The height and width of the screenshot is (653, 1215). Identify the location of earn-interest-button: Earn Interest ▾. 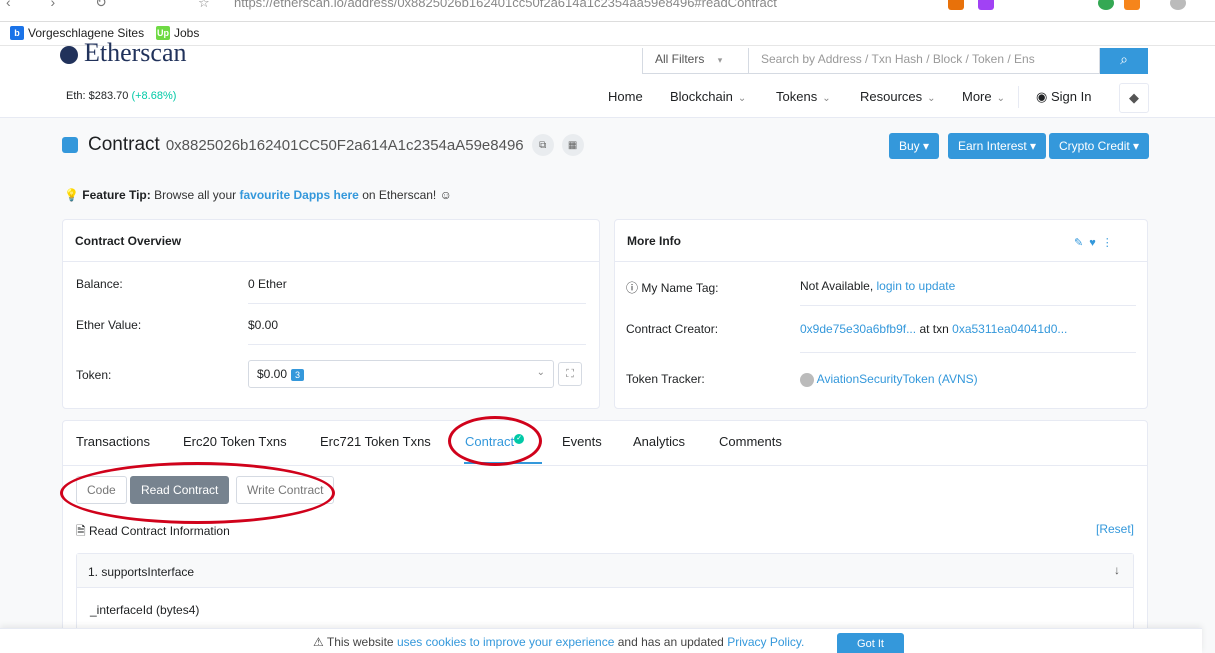
(997, 146).